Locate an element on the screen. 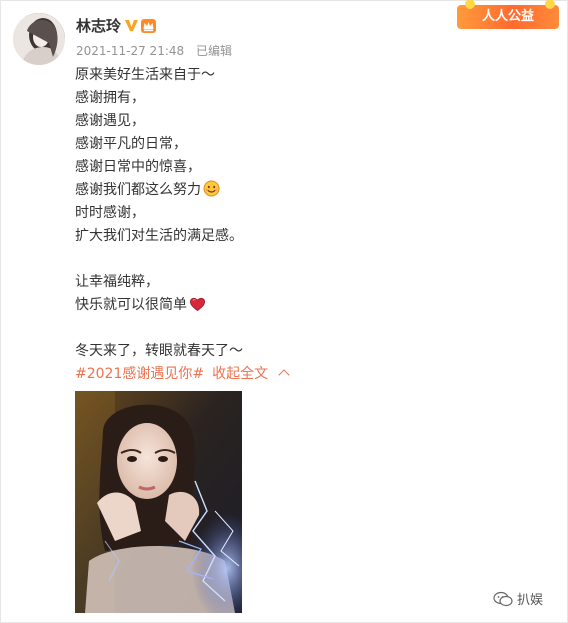 The height and width of the screenshot is (623, 568). post-line: 感谢我们都这么努力 is located at coordinates (138, 190).